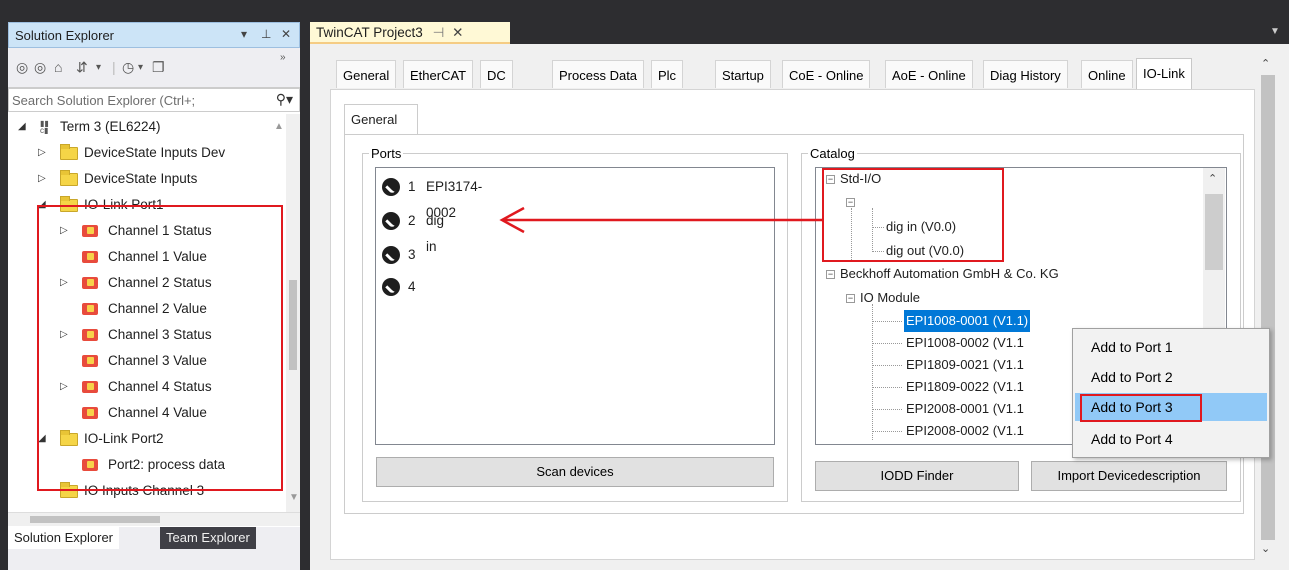 The image size is (1289, 570). Describe the element at coordinates (154, 100) in the screenshot. I see `search-input: Search Solution Explorer (Ctrl+; ⚲▾` at that location.